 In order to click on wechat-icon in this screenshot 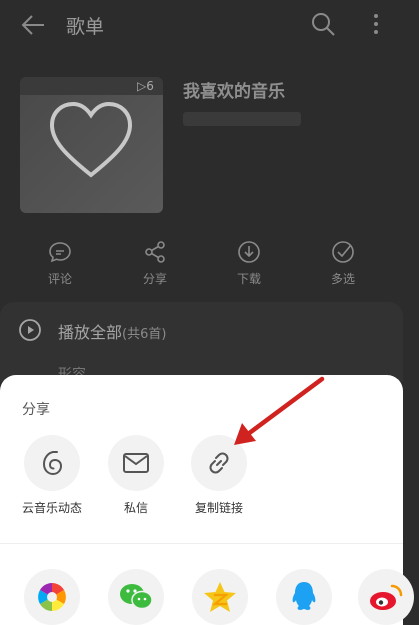, I will do `click(136, 597)`.